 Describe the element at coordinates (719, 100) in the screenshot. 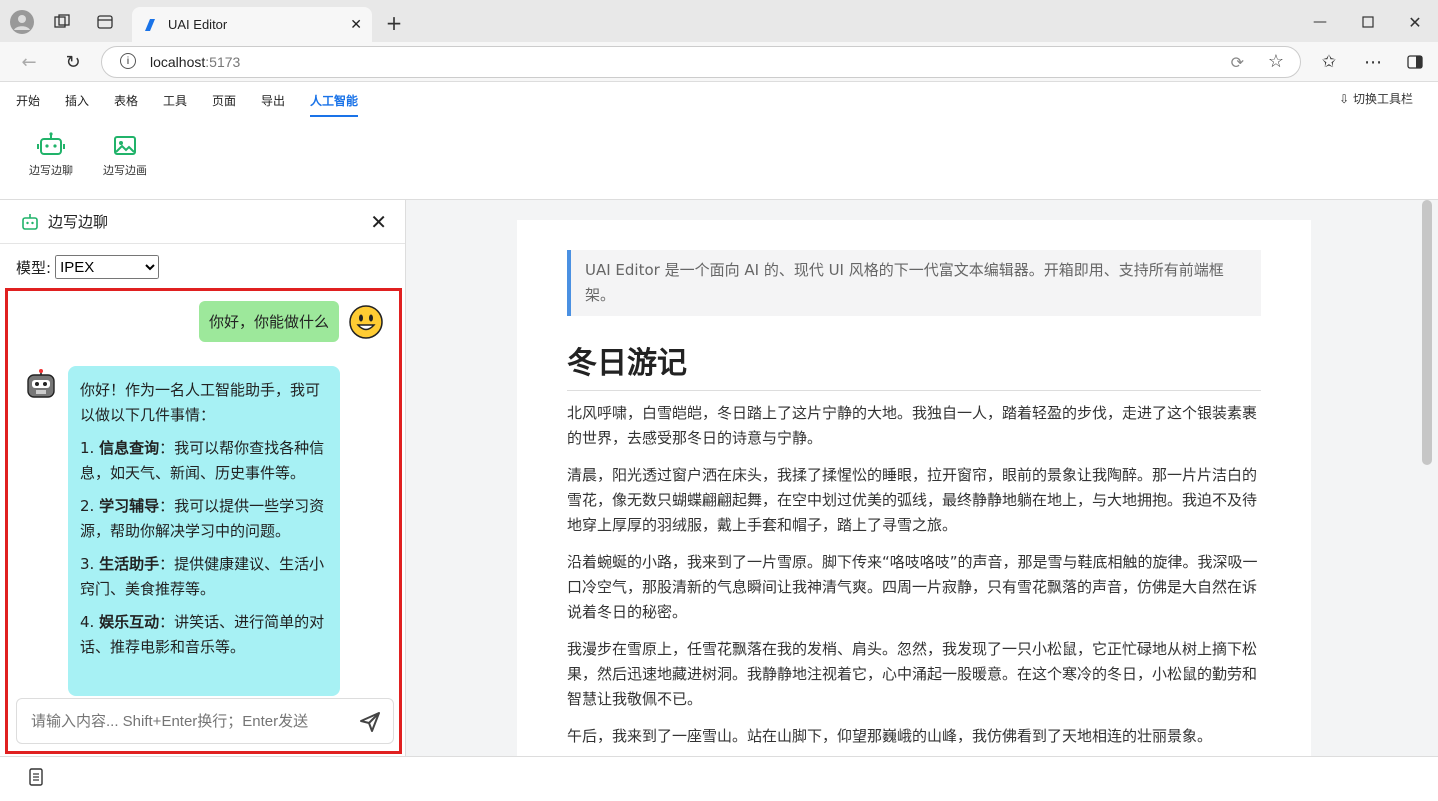

I see `app-menubar: 开始 插入 表格 工具 页面 导出 人工智能` at that location.